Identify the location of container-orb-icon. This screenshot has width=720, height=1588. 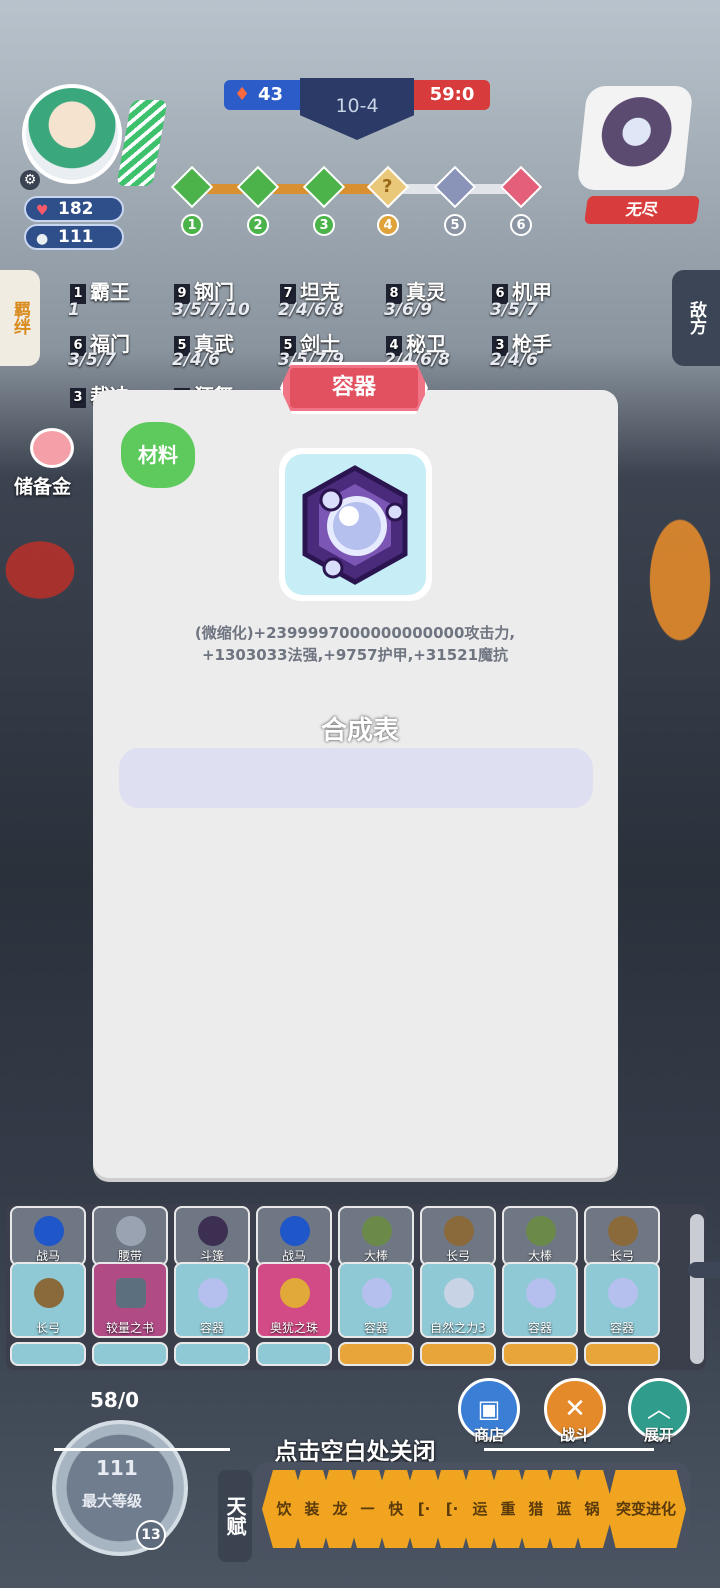
(355, 524).